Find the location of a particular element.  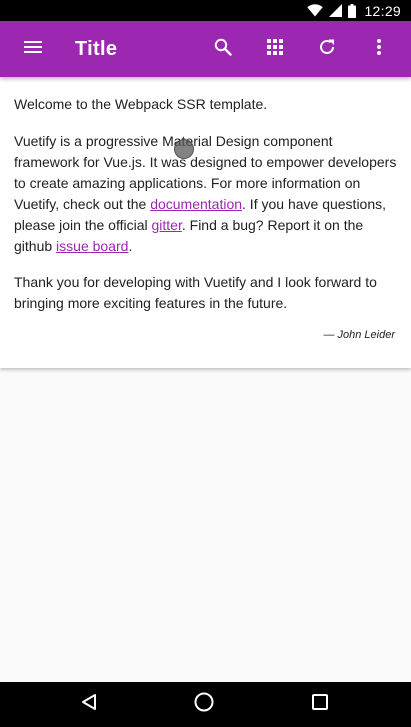

apps-button is located at coordinates (275, 49).